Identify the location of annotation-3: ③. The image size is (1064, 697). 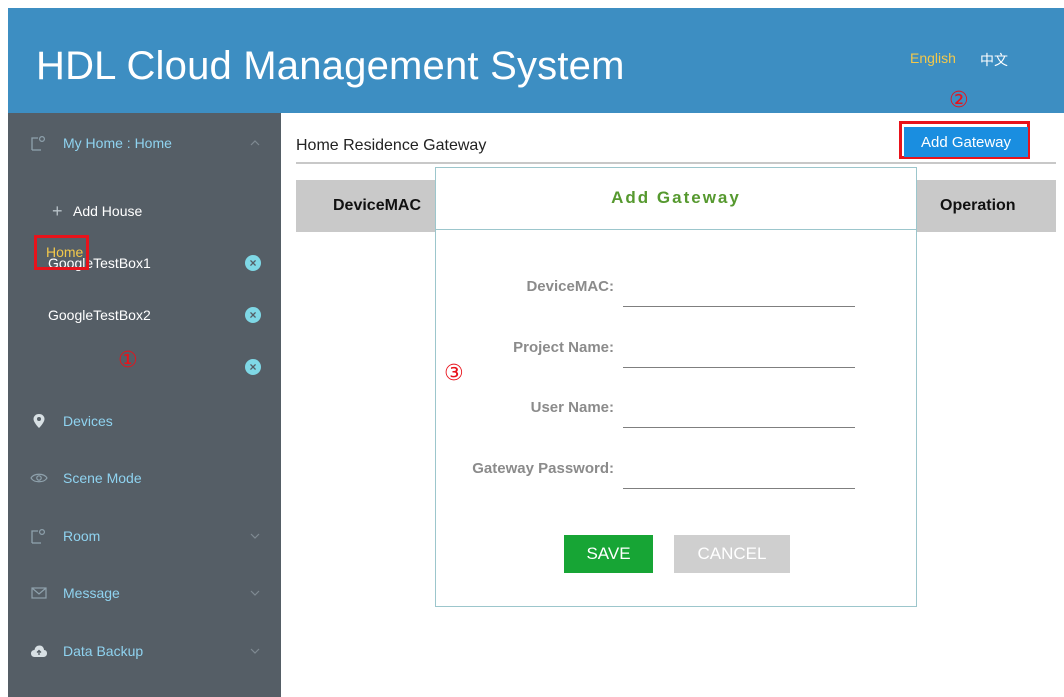
(454, 373).